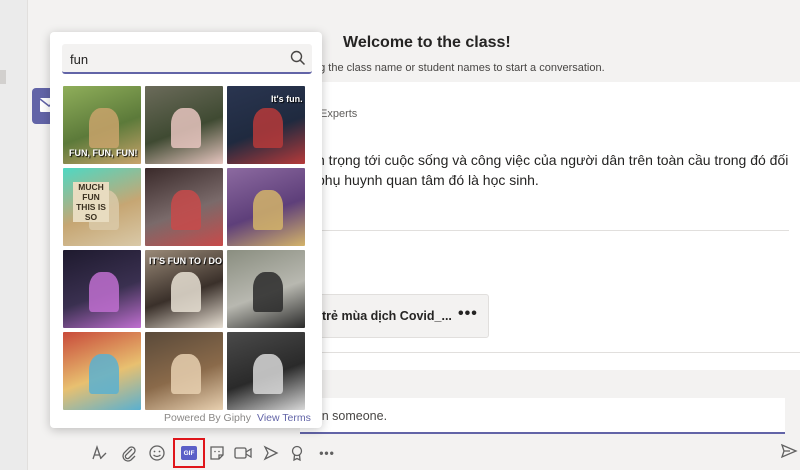 This screenshot has height=470, width=800. I want to click on gif-result-tile: MUCH FUN THIS IS SO, so click(102, 207).